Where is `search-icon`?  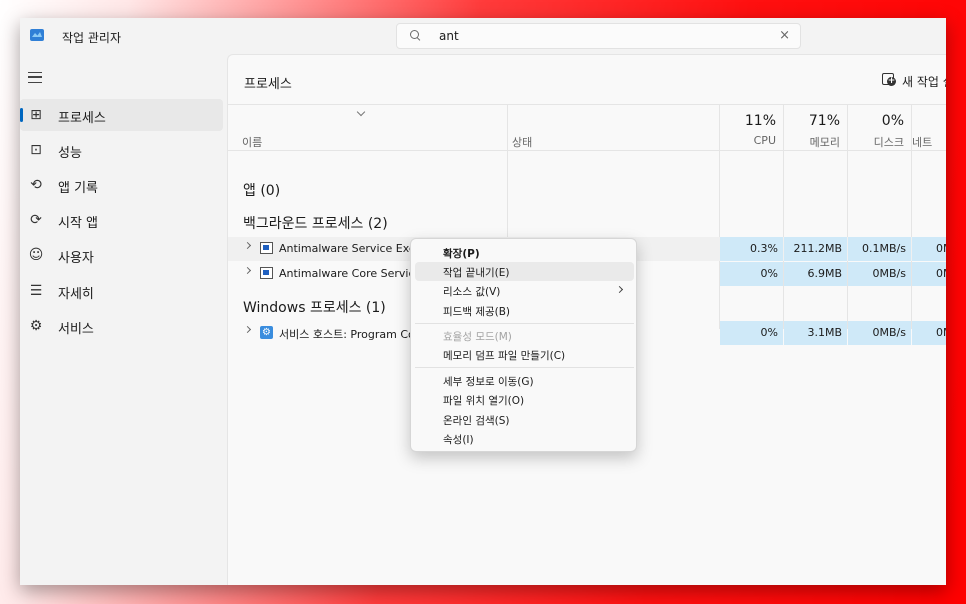 search-icon is located at coordinates (416, 36).